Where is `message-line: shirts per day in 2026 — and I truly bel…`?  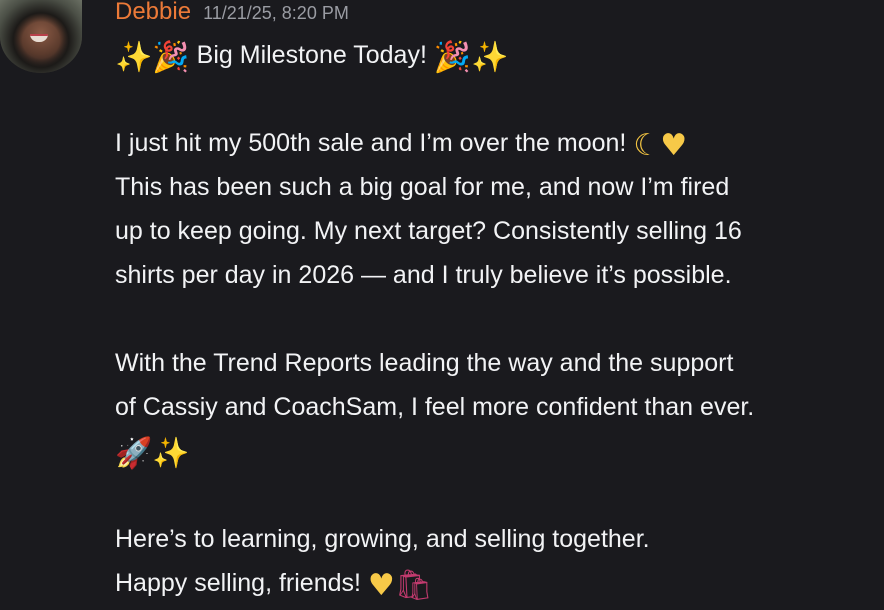
message-line: shirts per day in 2026 — and I truly bel… is located at coordinates (497, 275).